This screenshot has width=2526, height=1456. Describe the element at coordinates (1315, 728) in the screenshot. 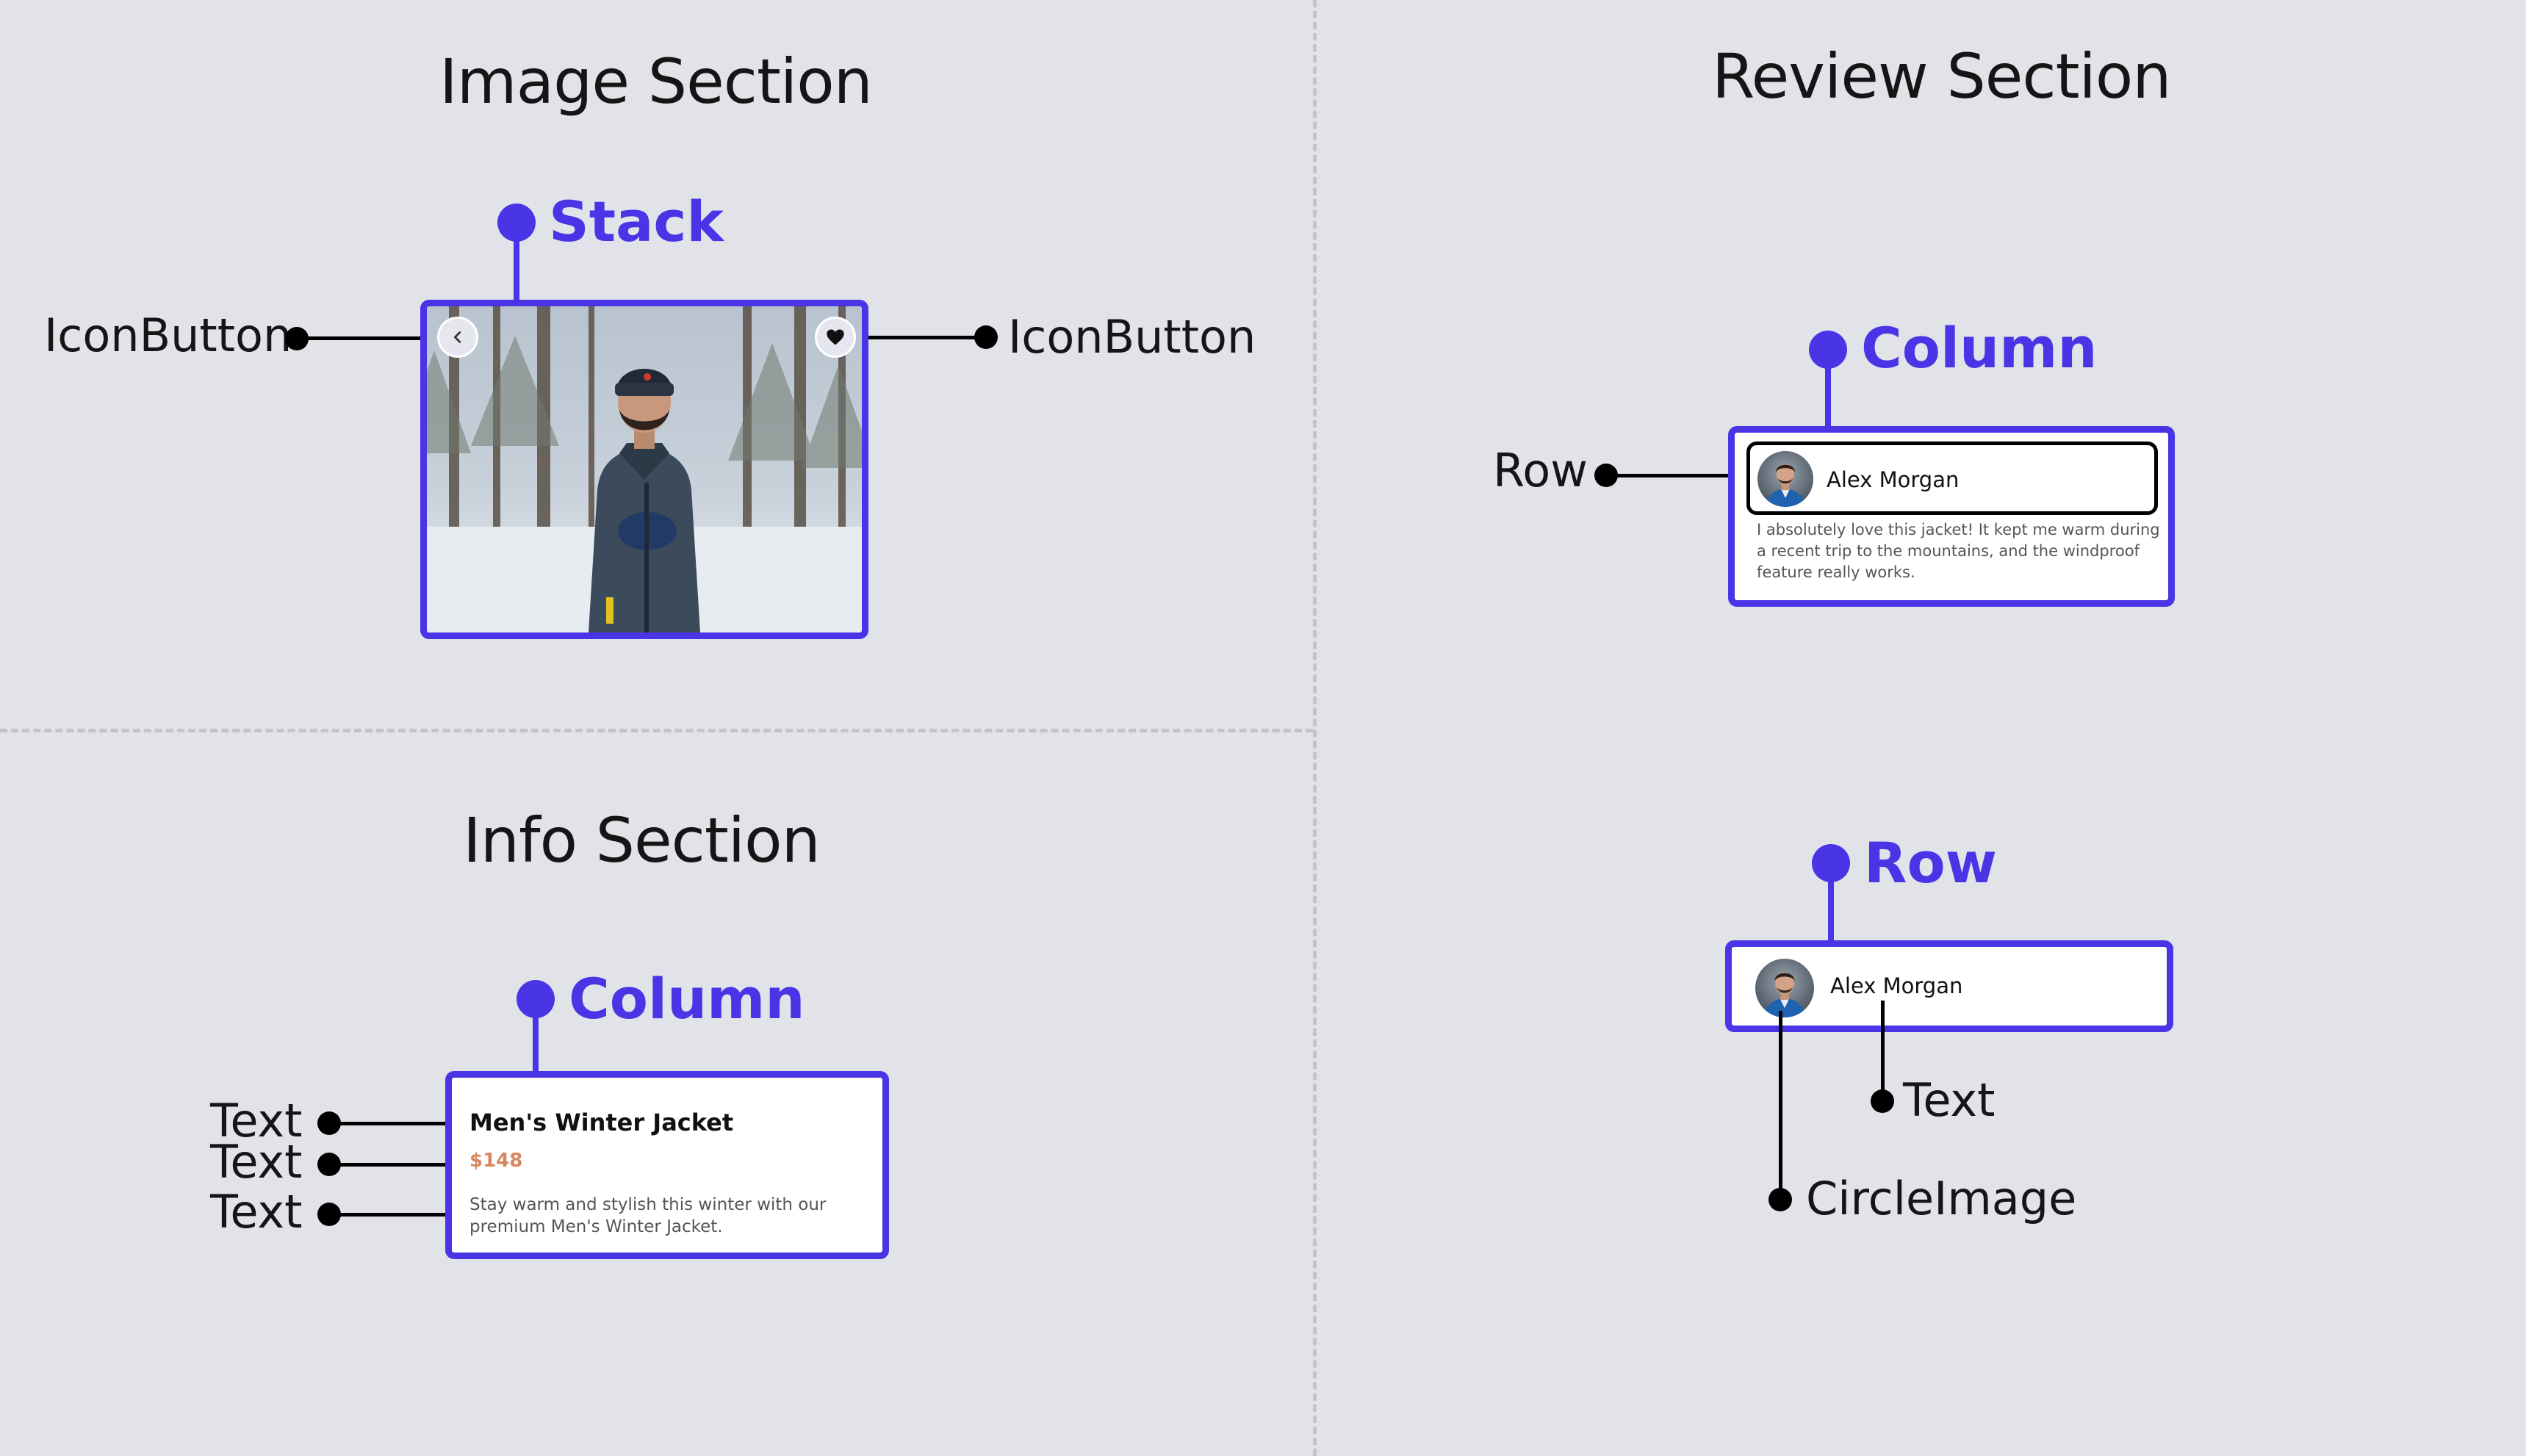

I see `vertical-divider` at that location.